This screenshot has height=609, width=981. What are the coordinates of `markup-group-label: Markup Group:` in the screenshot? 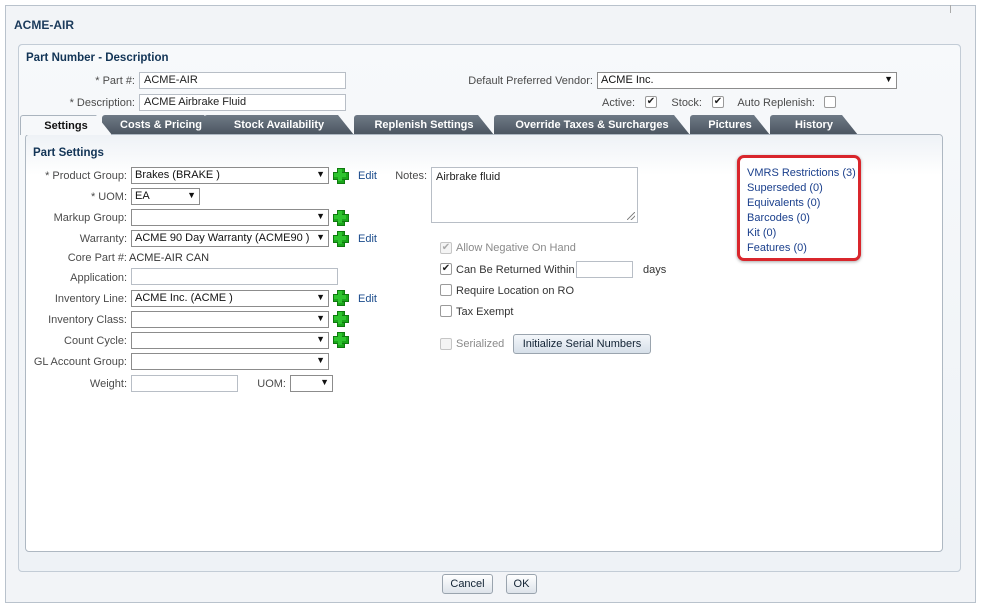 It's located at (90, 218).